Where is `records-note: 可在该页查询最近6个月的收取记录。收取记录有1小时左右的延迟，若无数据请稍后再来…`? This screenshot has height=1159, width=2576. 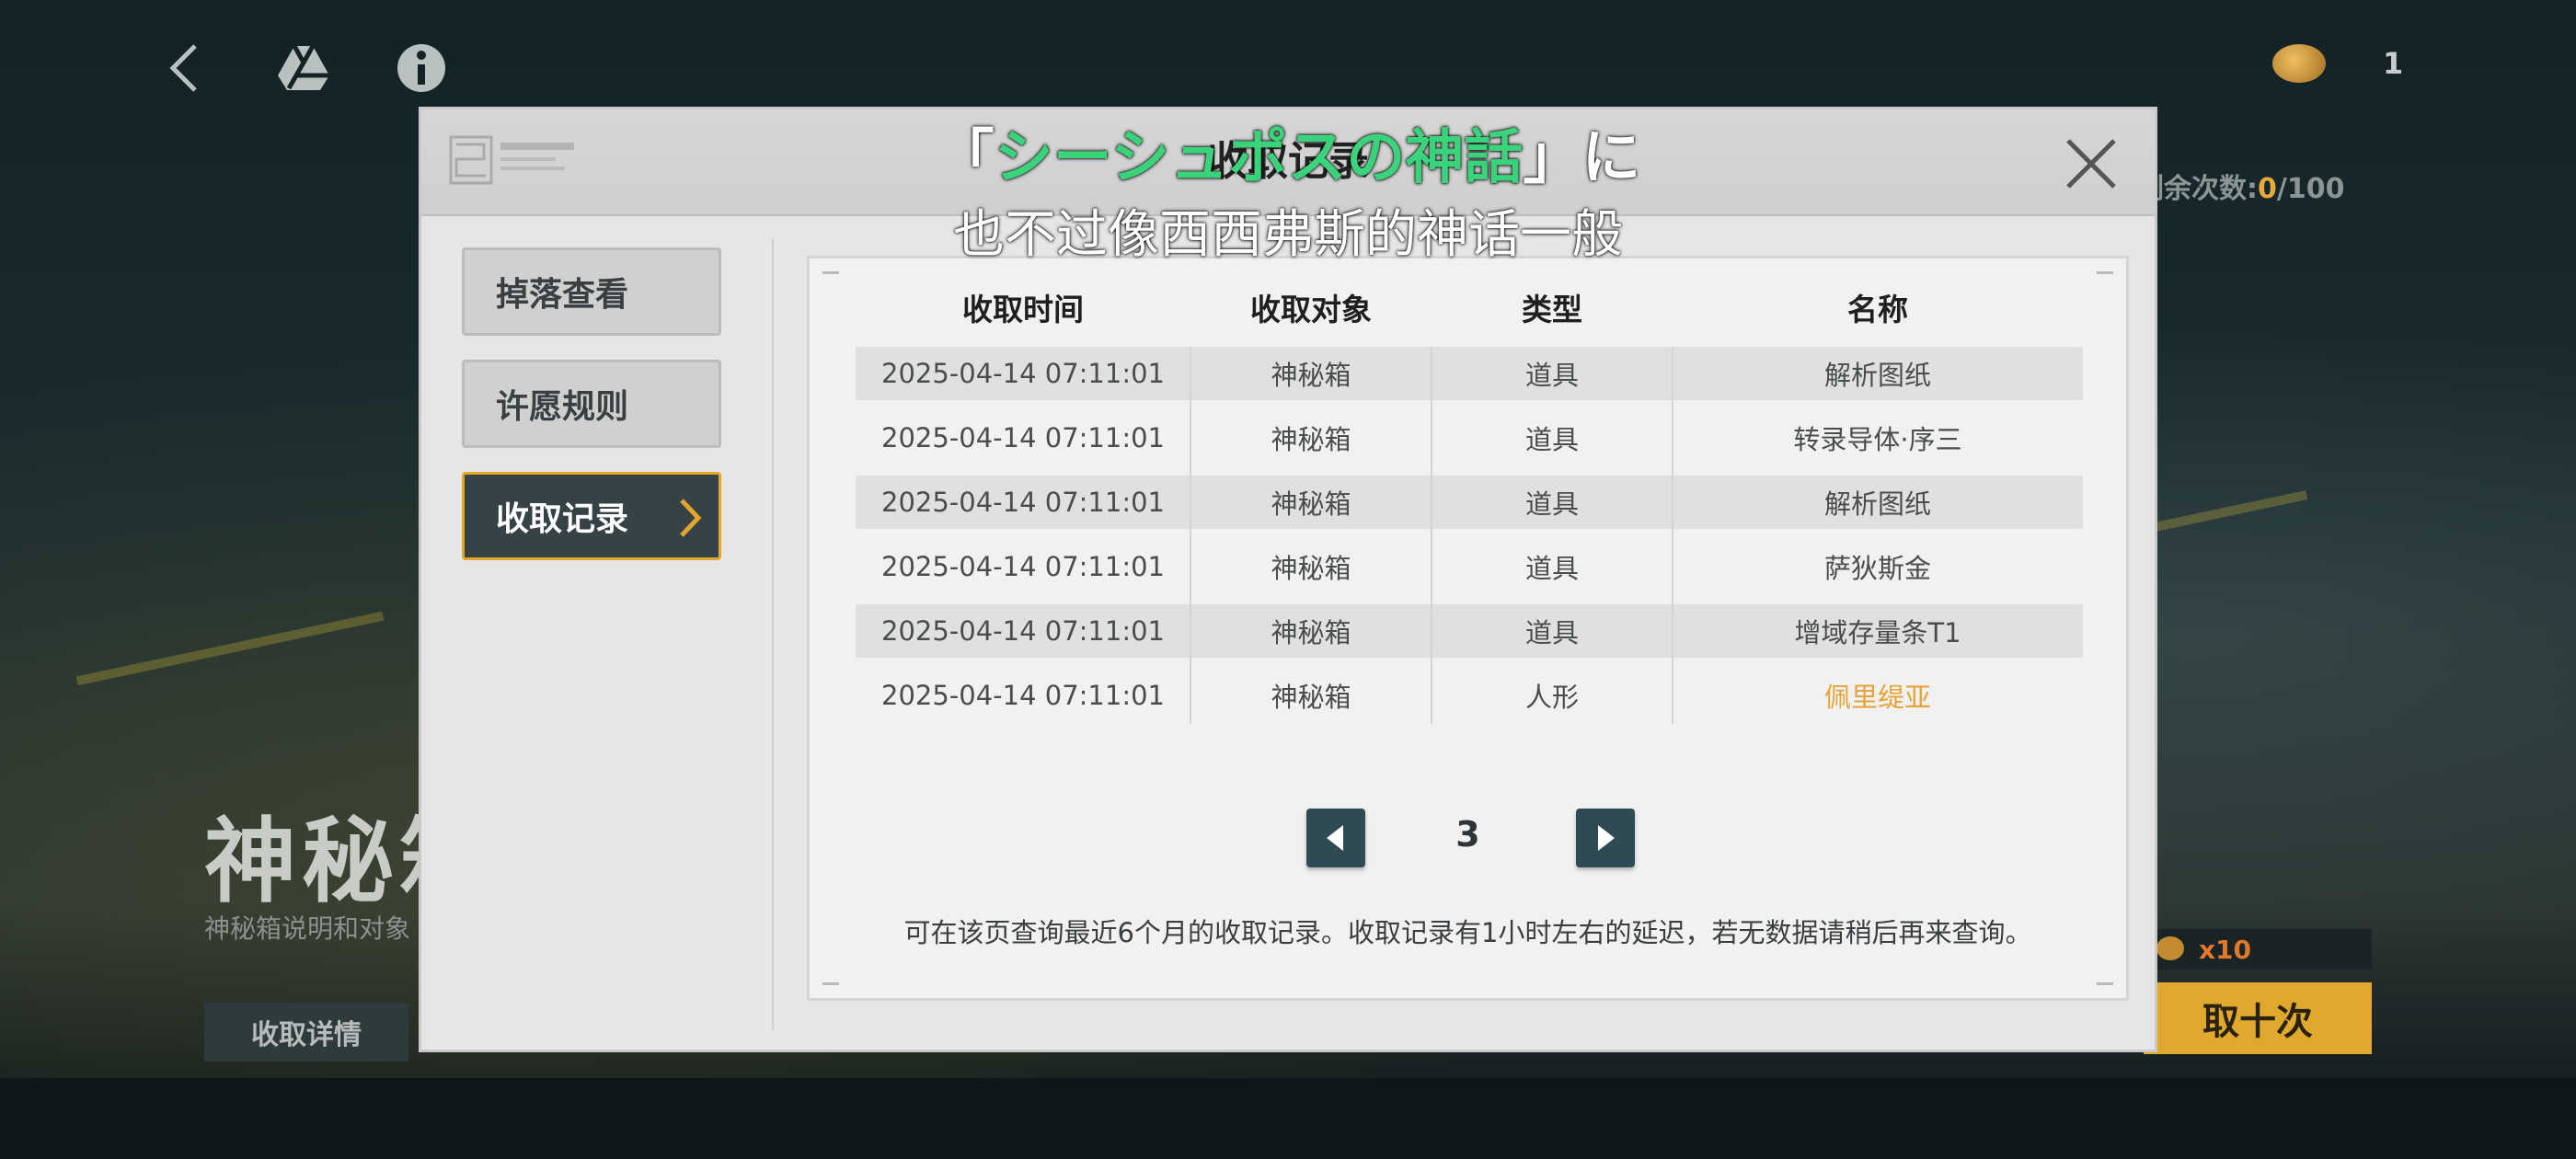
records-note: 可在该页查询最近6个月的收取记录。收取记录有1小时左右的延迟，若无数据请稍后再来… is located at coordinates (1467, 932).